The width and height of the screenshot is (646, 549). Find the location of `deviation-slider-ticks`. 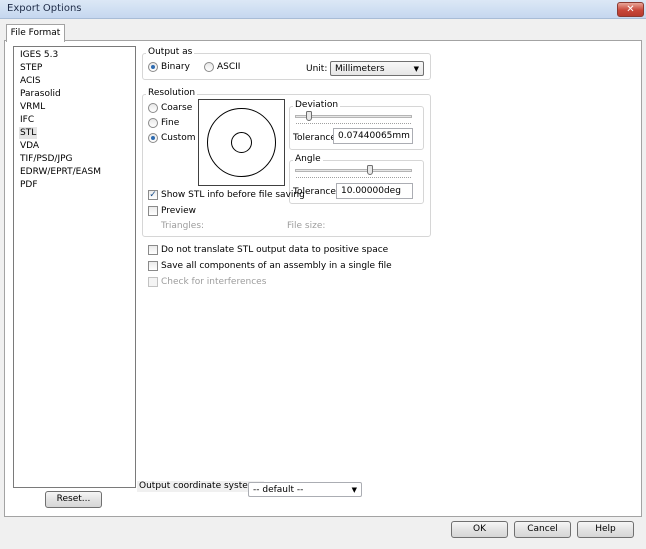

deviation-slider-ticks is located at coordinates (353, 124).